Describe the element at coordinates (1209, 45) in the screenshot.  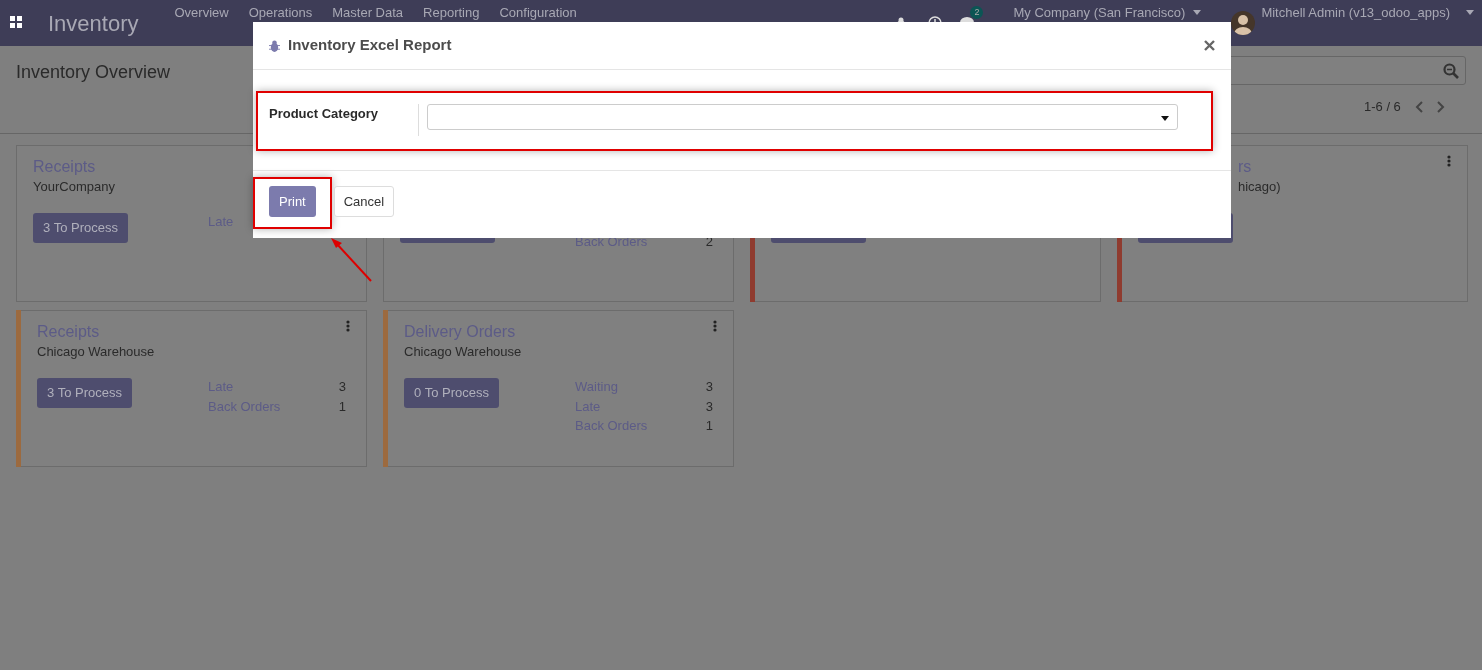
I see `close-button` at that location.